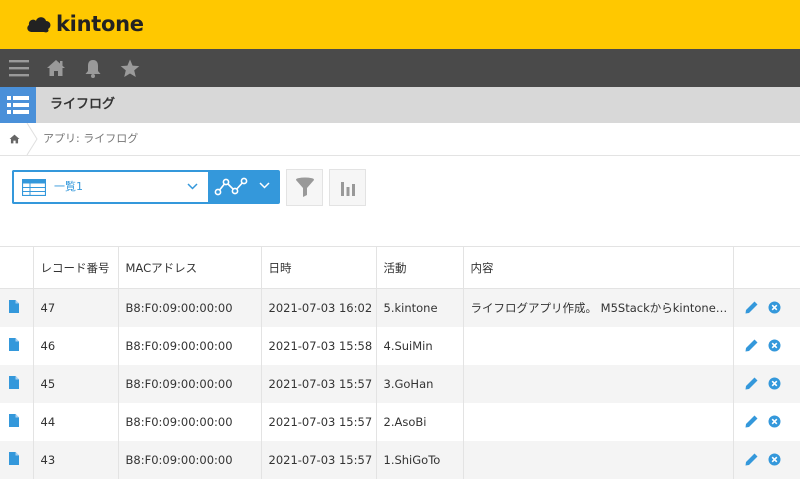 This screenshot has width=800, height=479. I want to click on table-view-icon, so click(34, 187).